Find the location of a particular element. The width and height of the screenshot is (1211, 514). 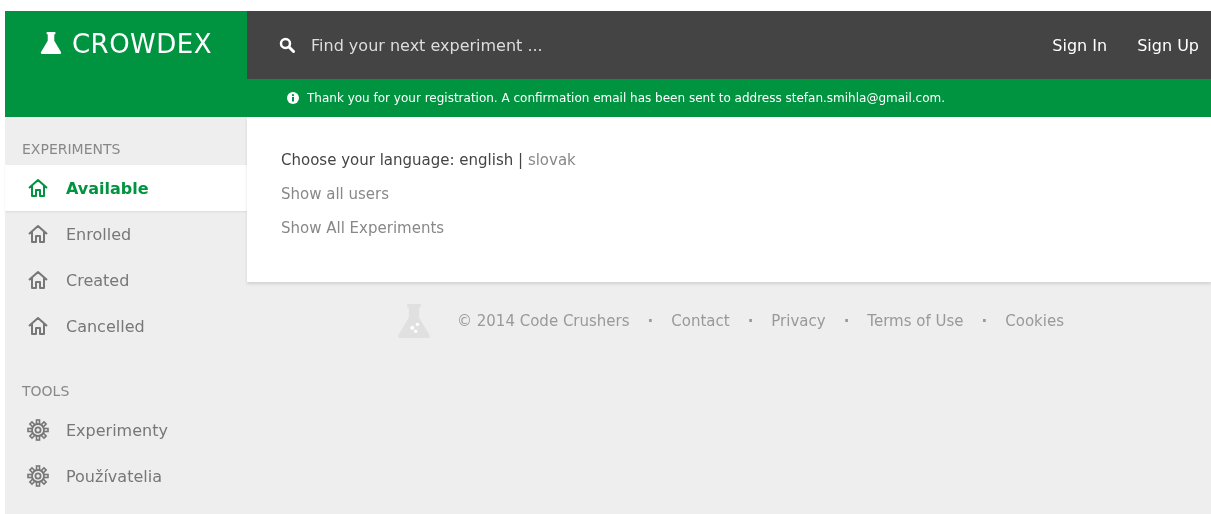

brand-name: CROWDEX is located at coordinates (142, 44).